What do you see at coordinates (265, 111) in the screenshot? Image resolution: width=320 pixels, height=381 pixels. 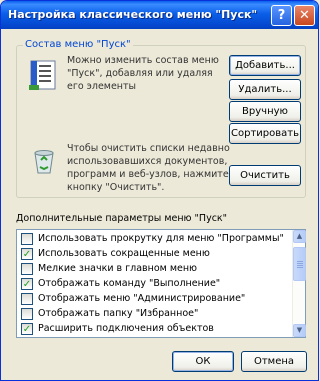 I see `manual-button: Вручную` at bounding box center [265, 111].